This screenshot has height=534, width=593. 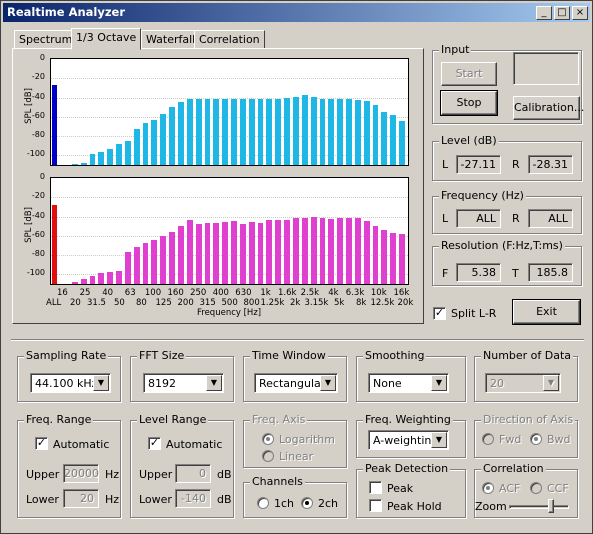 What do you see at coordinates (550, 506) in the screenshot?
I see `zoom-slider-thumb` at bounding box center [550, 506].